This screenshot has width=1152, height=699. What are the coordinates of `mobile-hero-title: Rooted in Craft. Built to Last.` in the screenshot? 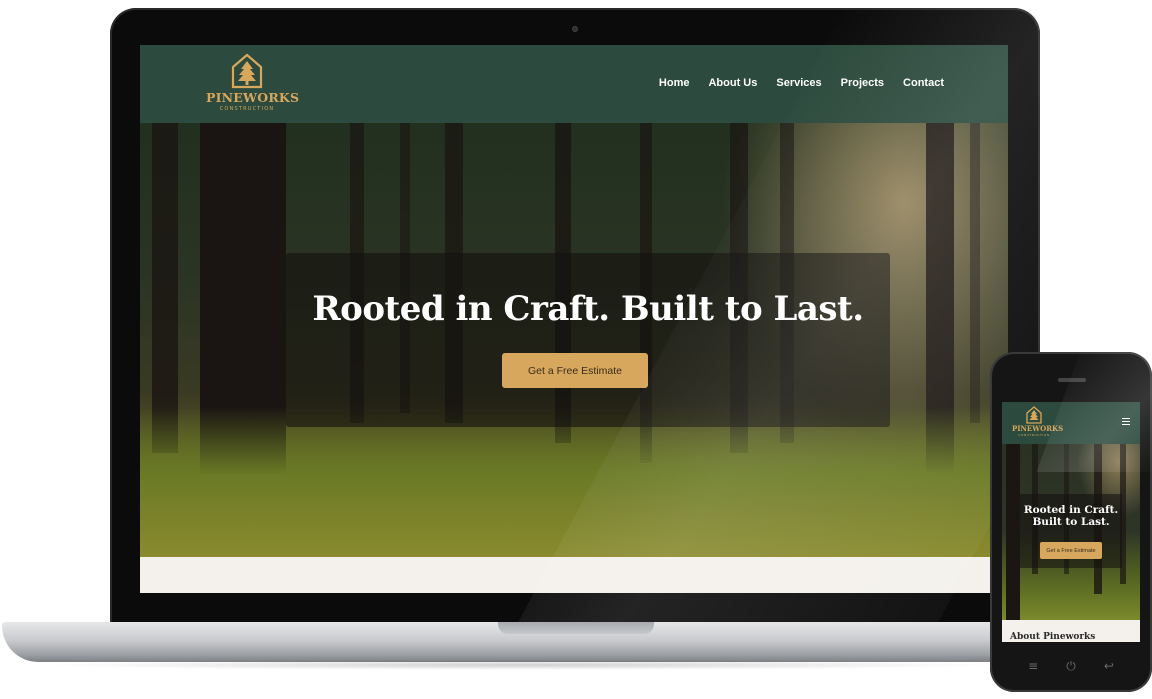 It's located at (1071, 516).